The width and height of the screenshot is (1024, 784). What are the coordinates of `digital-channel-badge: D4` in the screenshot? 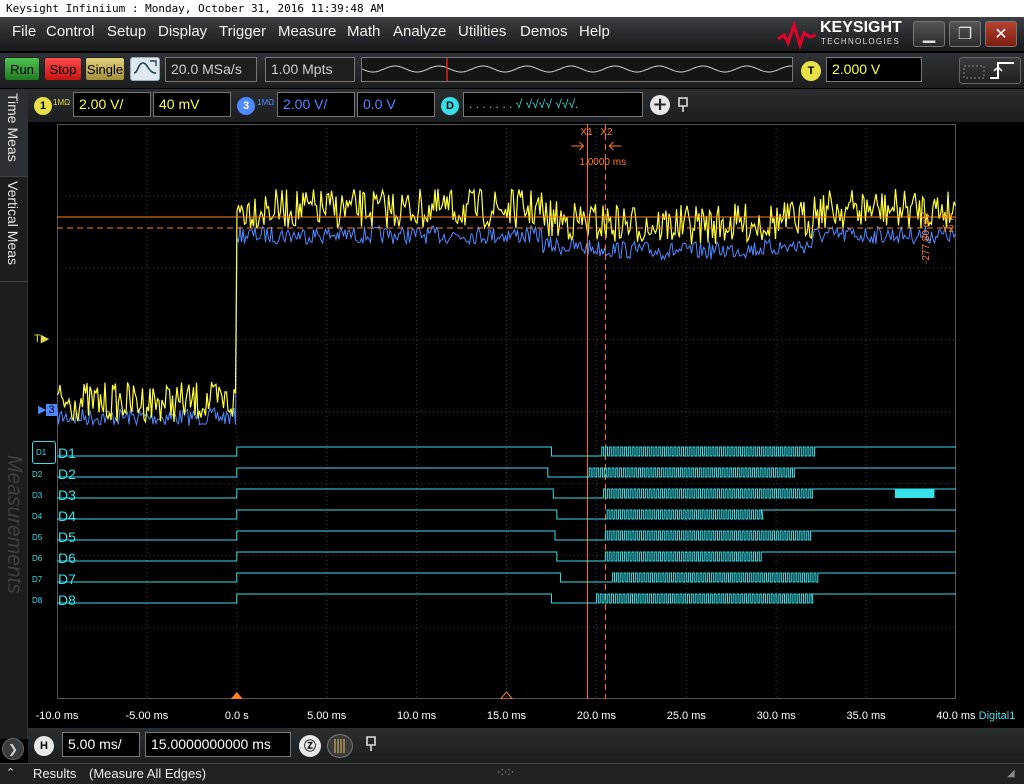 It's located at (44, 516).